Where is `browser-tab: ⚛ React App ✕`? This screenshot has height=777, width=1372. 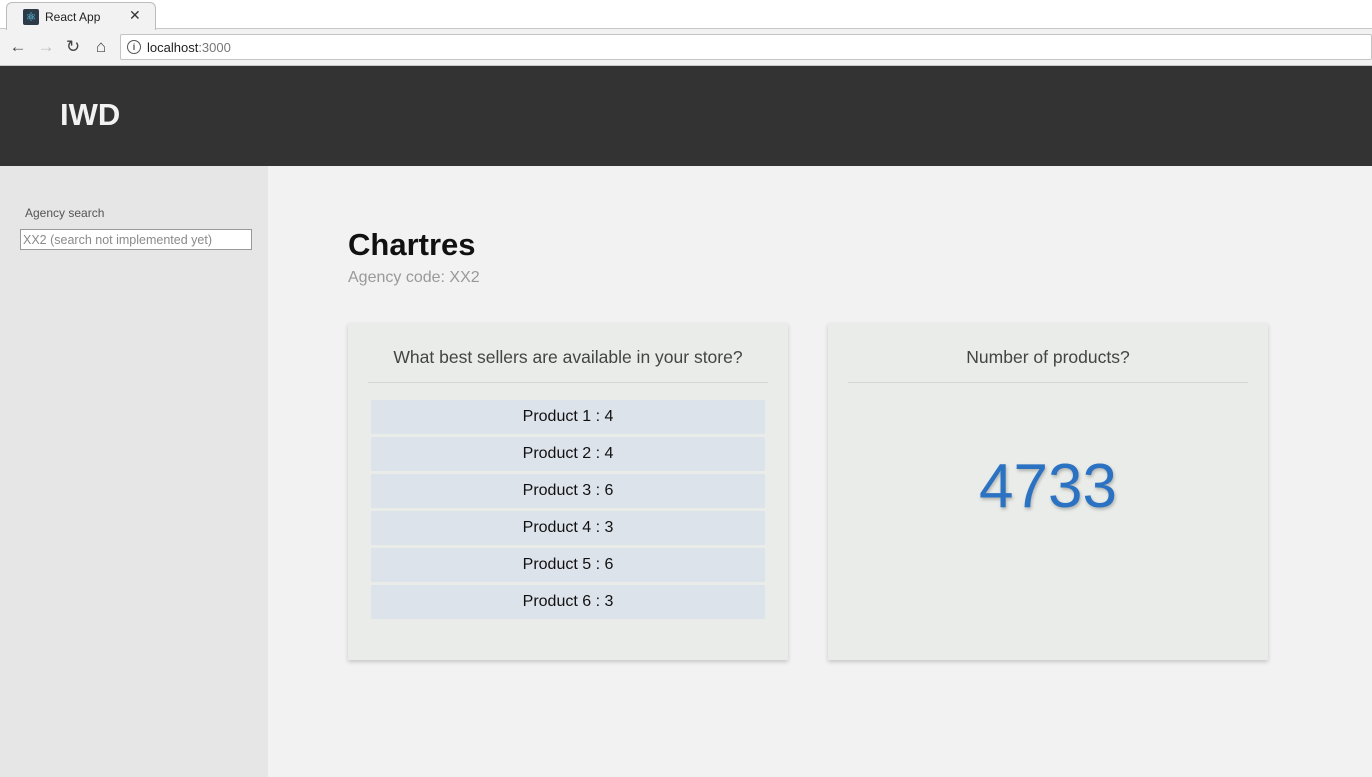
browser-tab: ⚛ React App ✕ is located at coordinates (81, 16).